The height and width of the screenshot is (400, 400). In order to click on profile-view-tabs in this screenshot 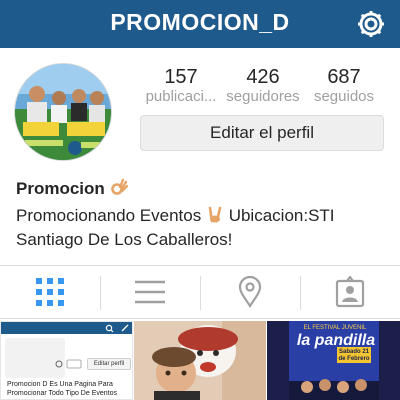, I will do `click(200, 292)`.